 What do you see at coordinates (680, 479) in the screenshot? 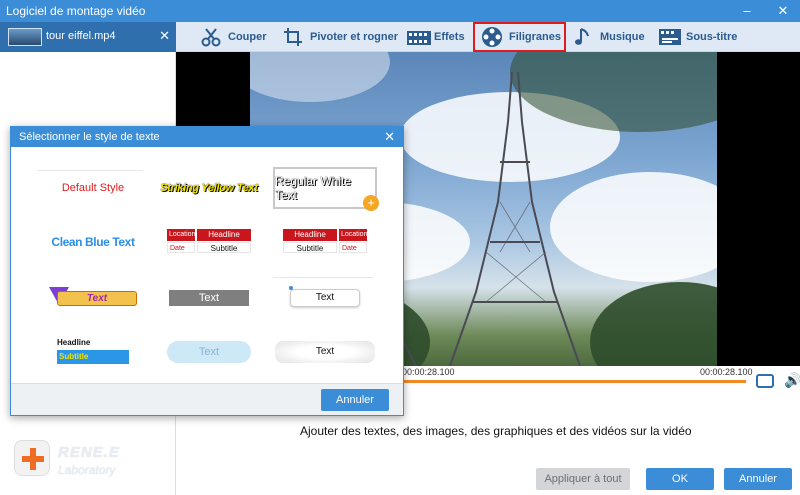
I see `ok-button: OK` at bounding box center [680, 479].